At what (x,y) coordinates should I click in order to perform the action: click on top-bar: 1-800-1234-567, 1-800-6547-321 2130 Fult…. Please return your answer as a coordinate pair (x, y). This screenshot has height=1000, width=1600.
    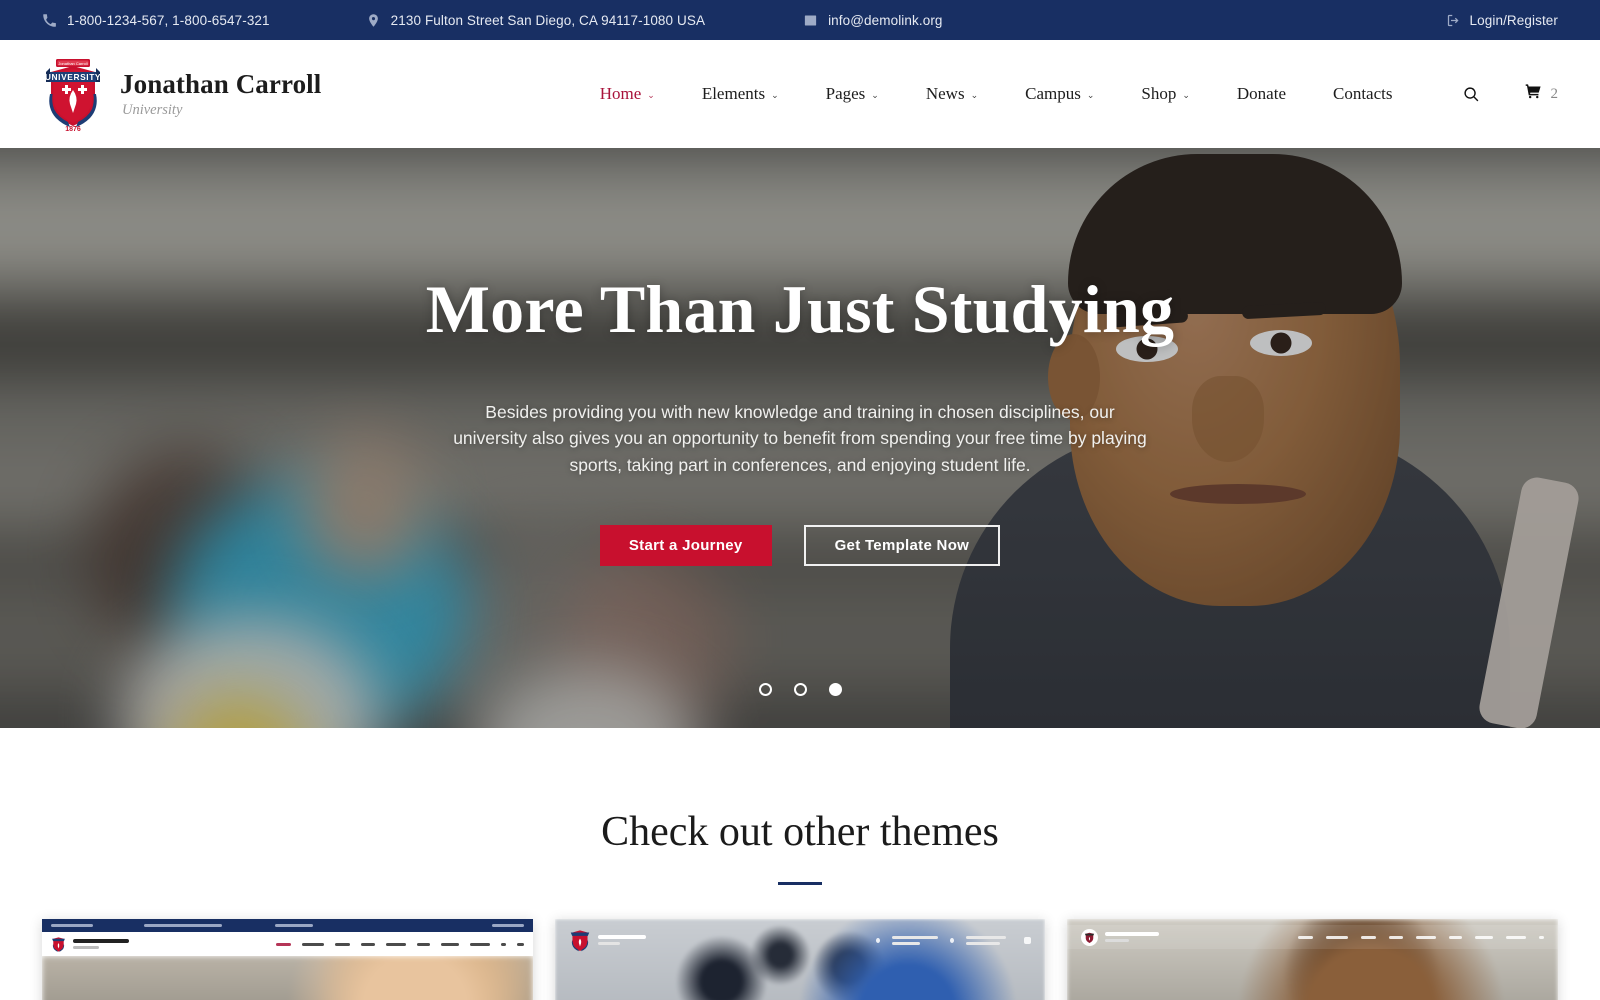
    Looking at the image, I should click on (800, 20).